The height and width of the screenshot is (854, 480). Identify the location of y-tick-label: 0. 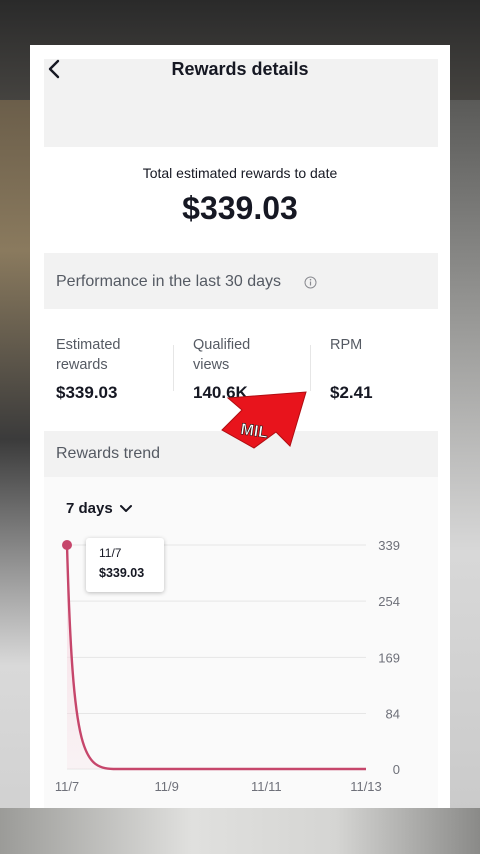
(396, 769).